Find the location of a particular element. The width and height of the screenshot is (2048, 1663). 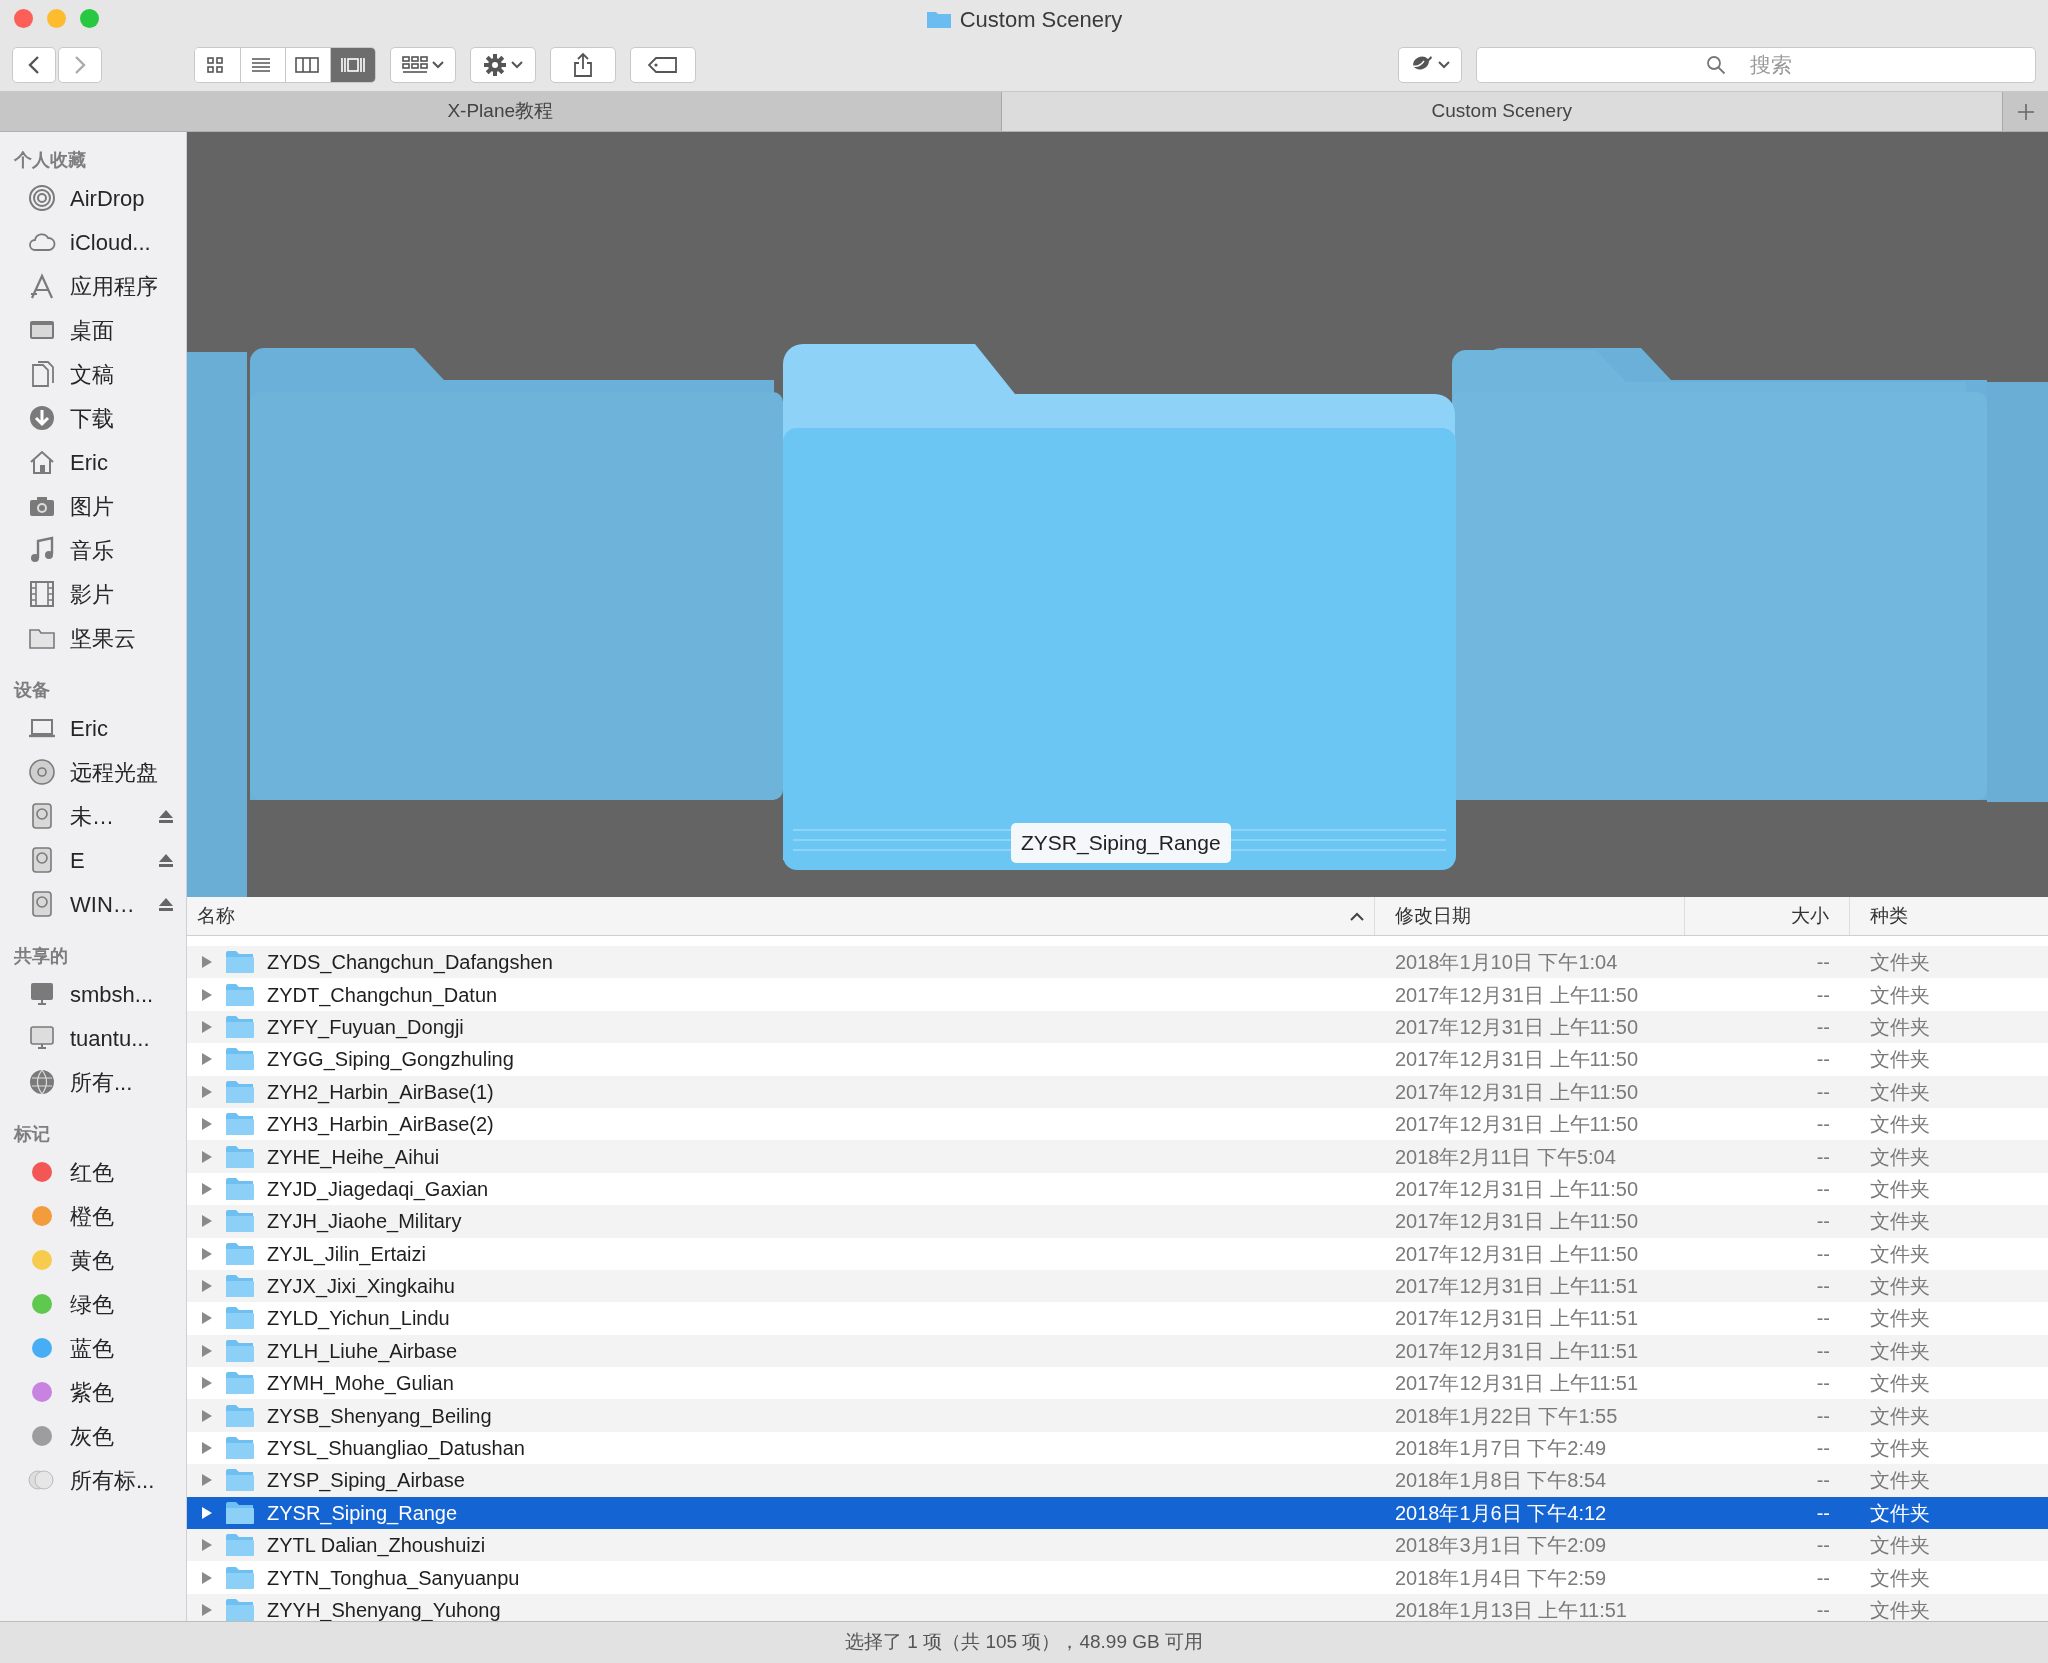

column-header: 大小 is located at coordinates (1810, 916).